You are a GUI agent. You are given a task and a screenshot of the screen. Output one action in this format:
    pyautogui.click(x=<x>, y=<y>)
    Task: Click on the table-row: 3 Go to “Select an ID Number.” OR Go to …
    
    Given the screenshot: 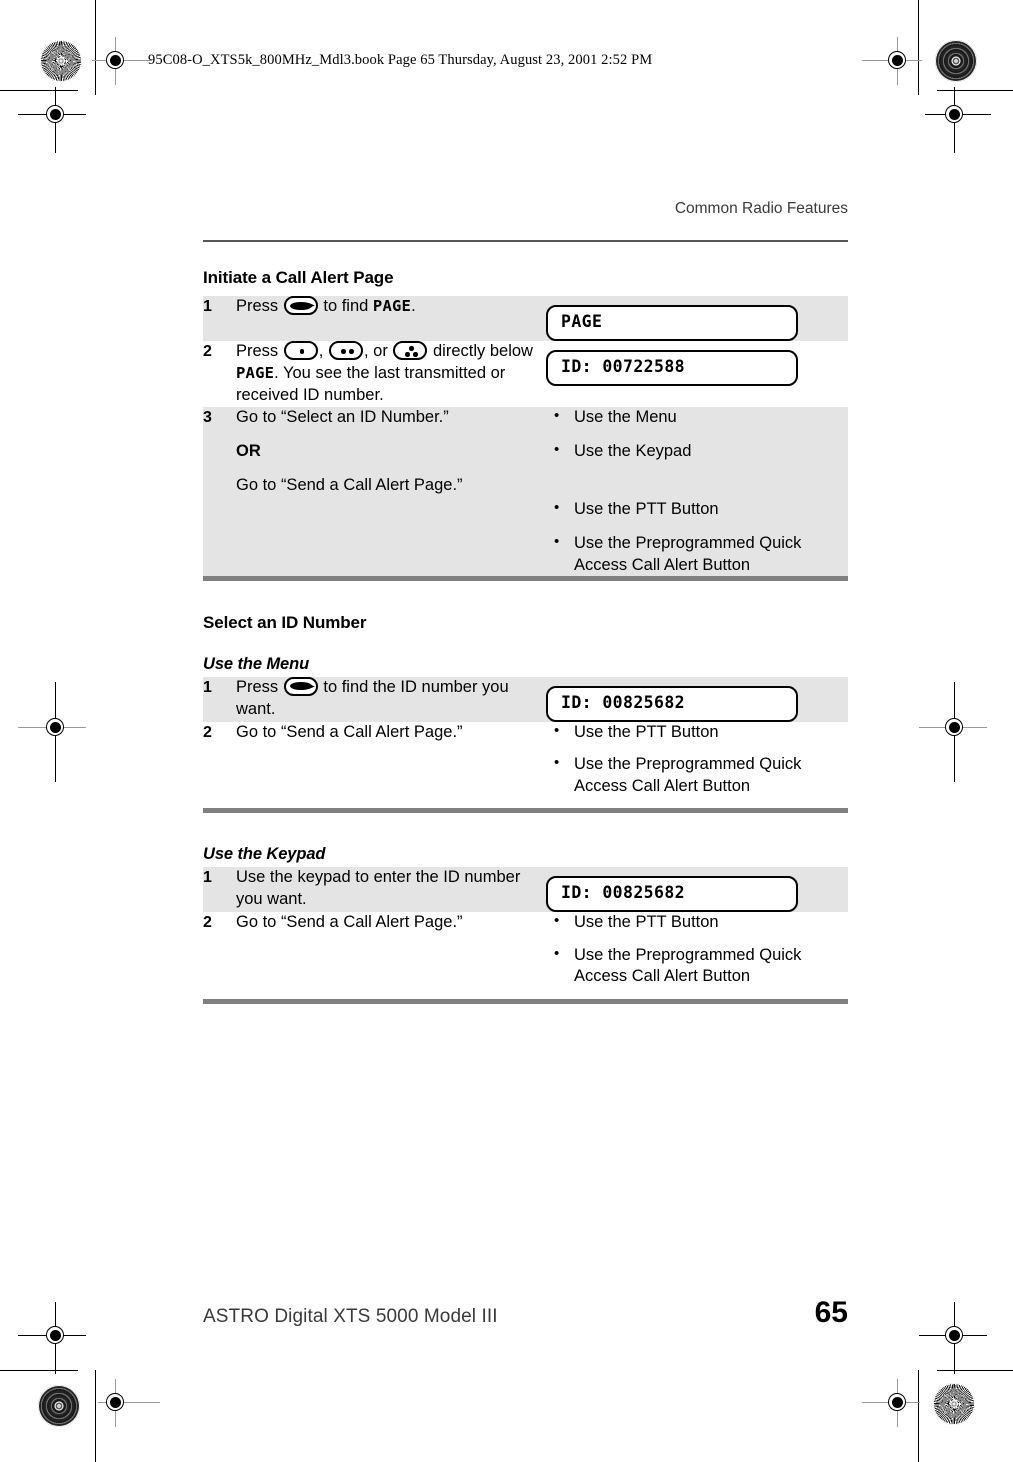 What is the action you would take?
    pyautogui.click(x=525, y=491)
    